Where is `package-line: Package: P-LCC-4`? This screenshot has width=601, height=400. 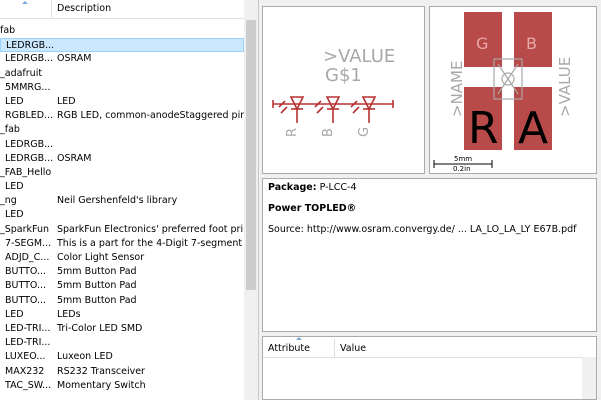
package-line: Package: P-LCC-4 is located at coordinates (312, 187).